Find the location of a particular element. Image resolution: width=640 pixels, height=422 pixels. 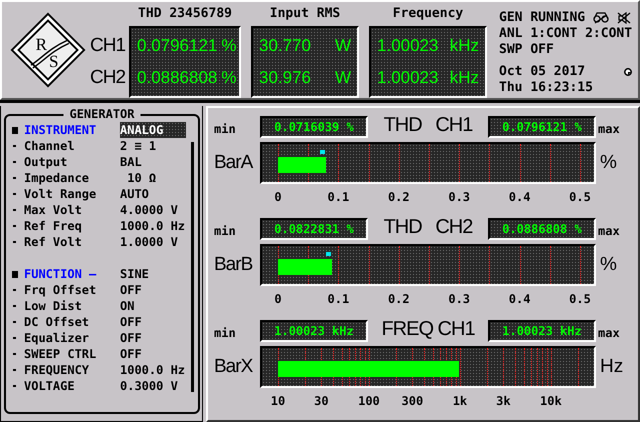

max-readout: 1.00023 kHz is located at coordinates (542, 331).